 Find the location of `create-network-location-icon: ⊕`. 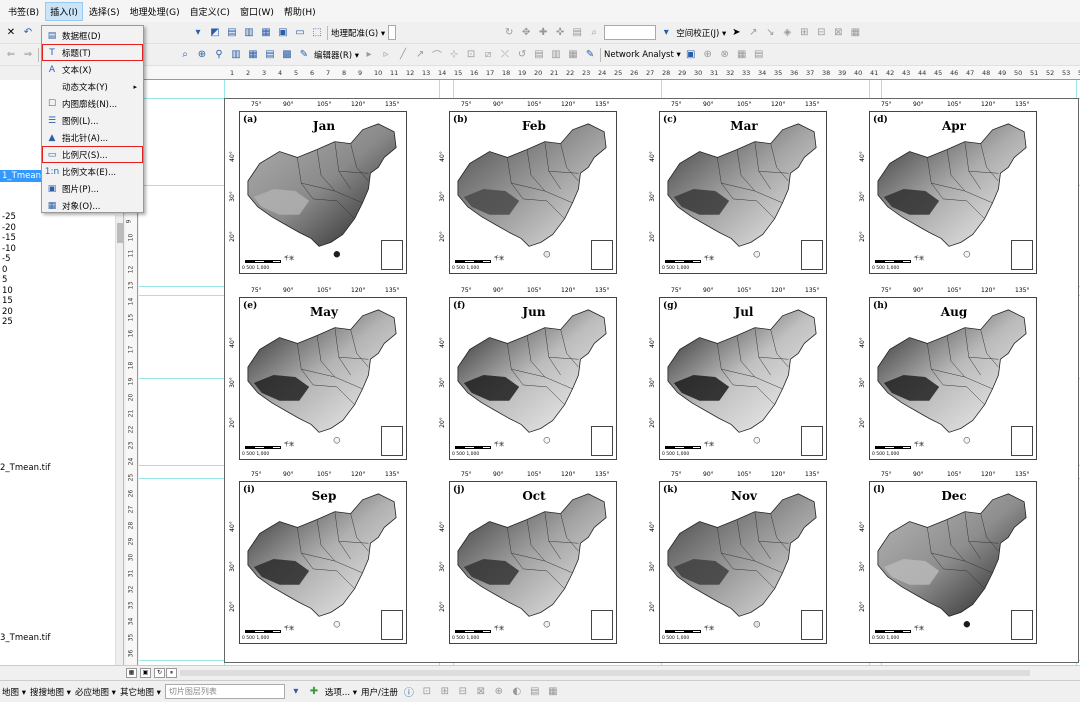

create-network-location-icon: ⊕ is located at coordinates (708, 55).